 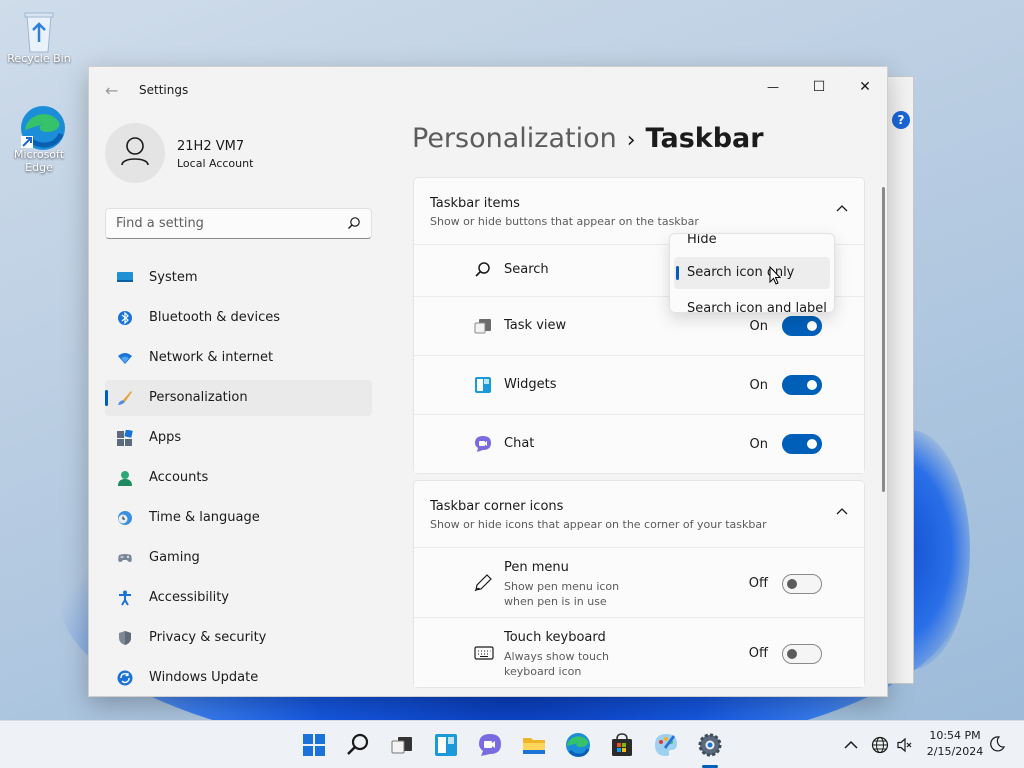 I want to click on clock-globe-icon, so click(x=125, y=518).